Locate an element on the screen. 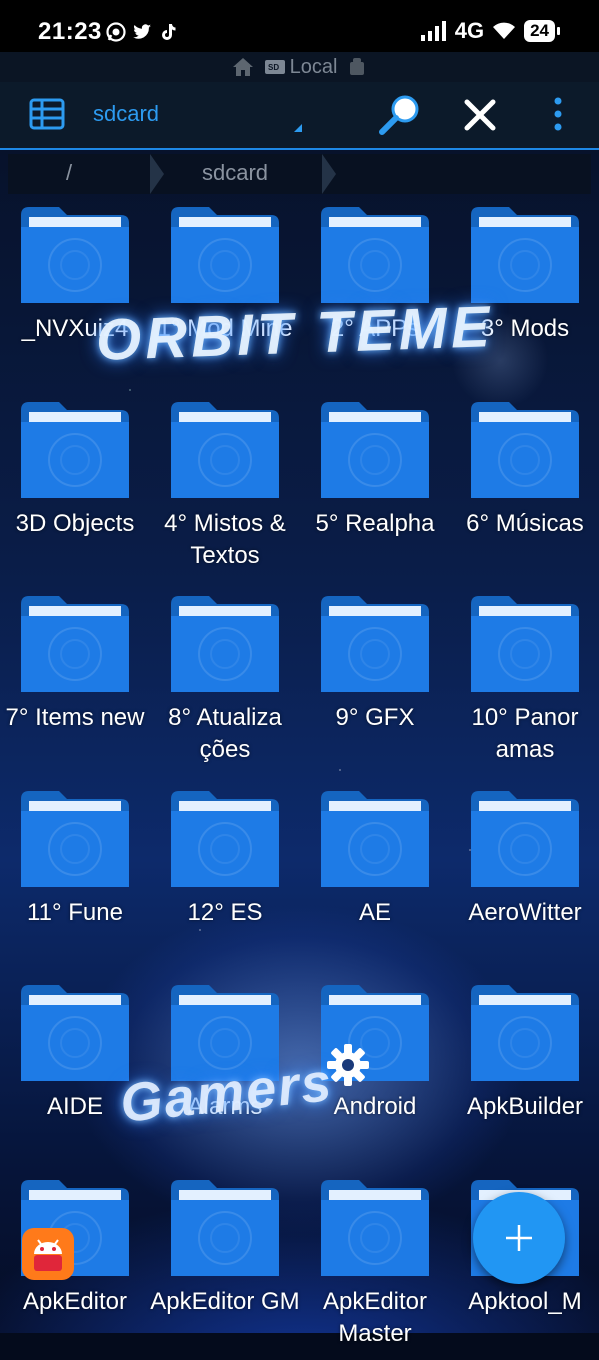 This screenshot has height=1360, width=599. folder-item: ApkBuilder is located at coordinates (524, 1075).